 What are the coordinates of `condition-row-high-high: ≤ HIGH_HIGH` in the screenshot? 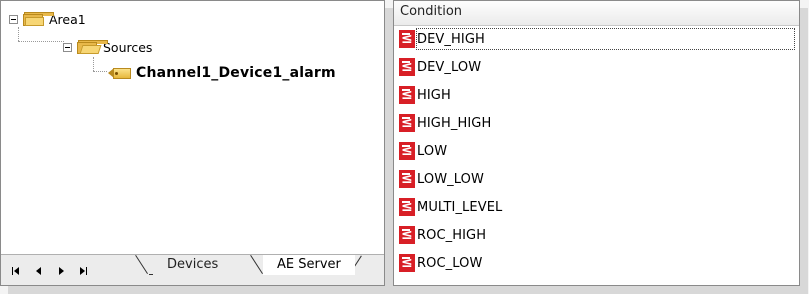 It's located at (596, 123).